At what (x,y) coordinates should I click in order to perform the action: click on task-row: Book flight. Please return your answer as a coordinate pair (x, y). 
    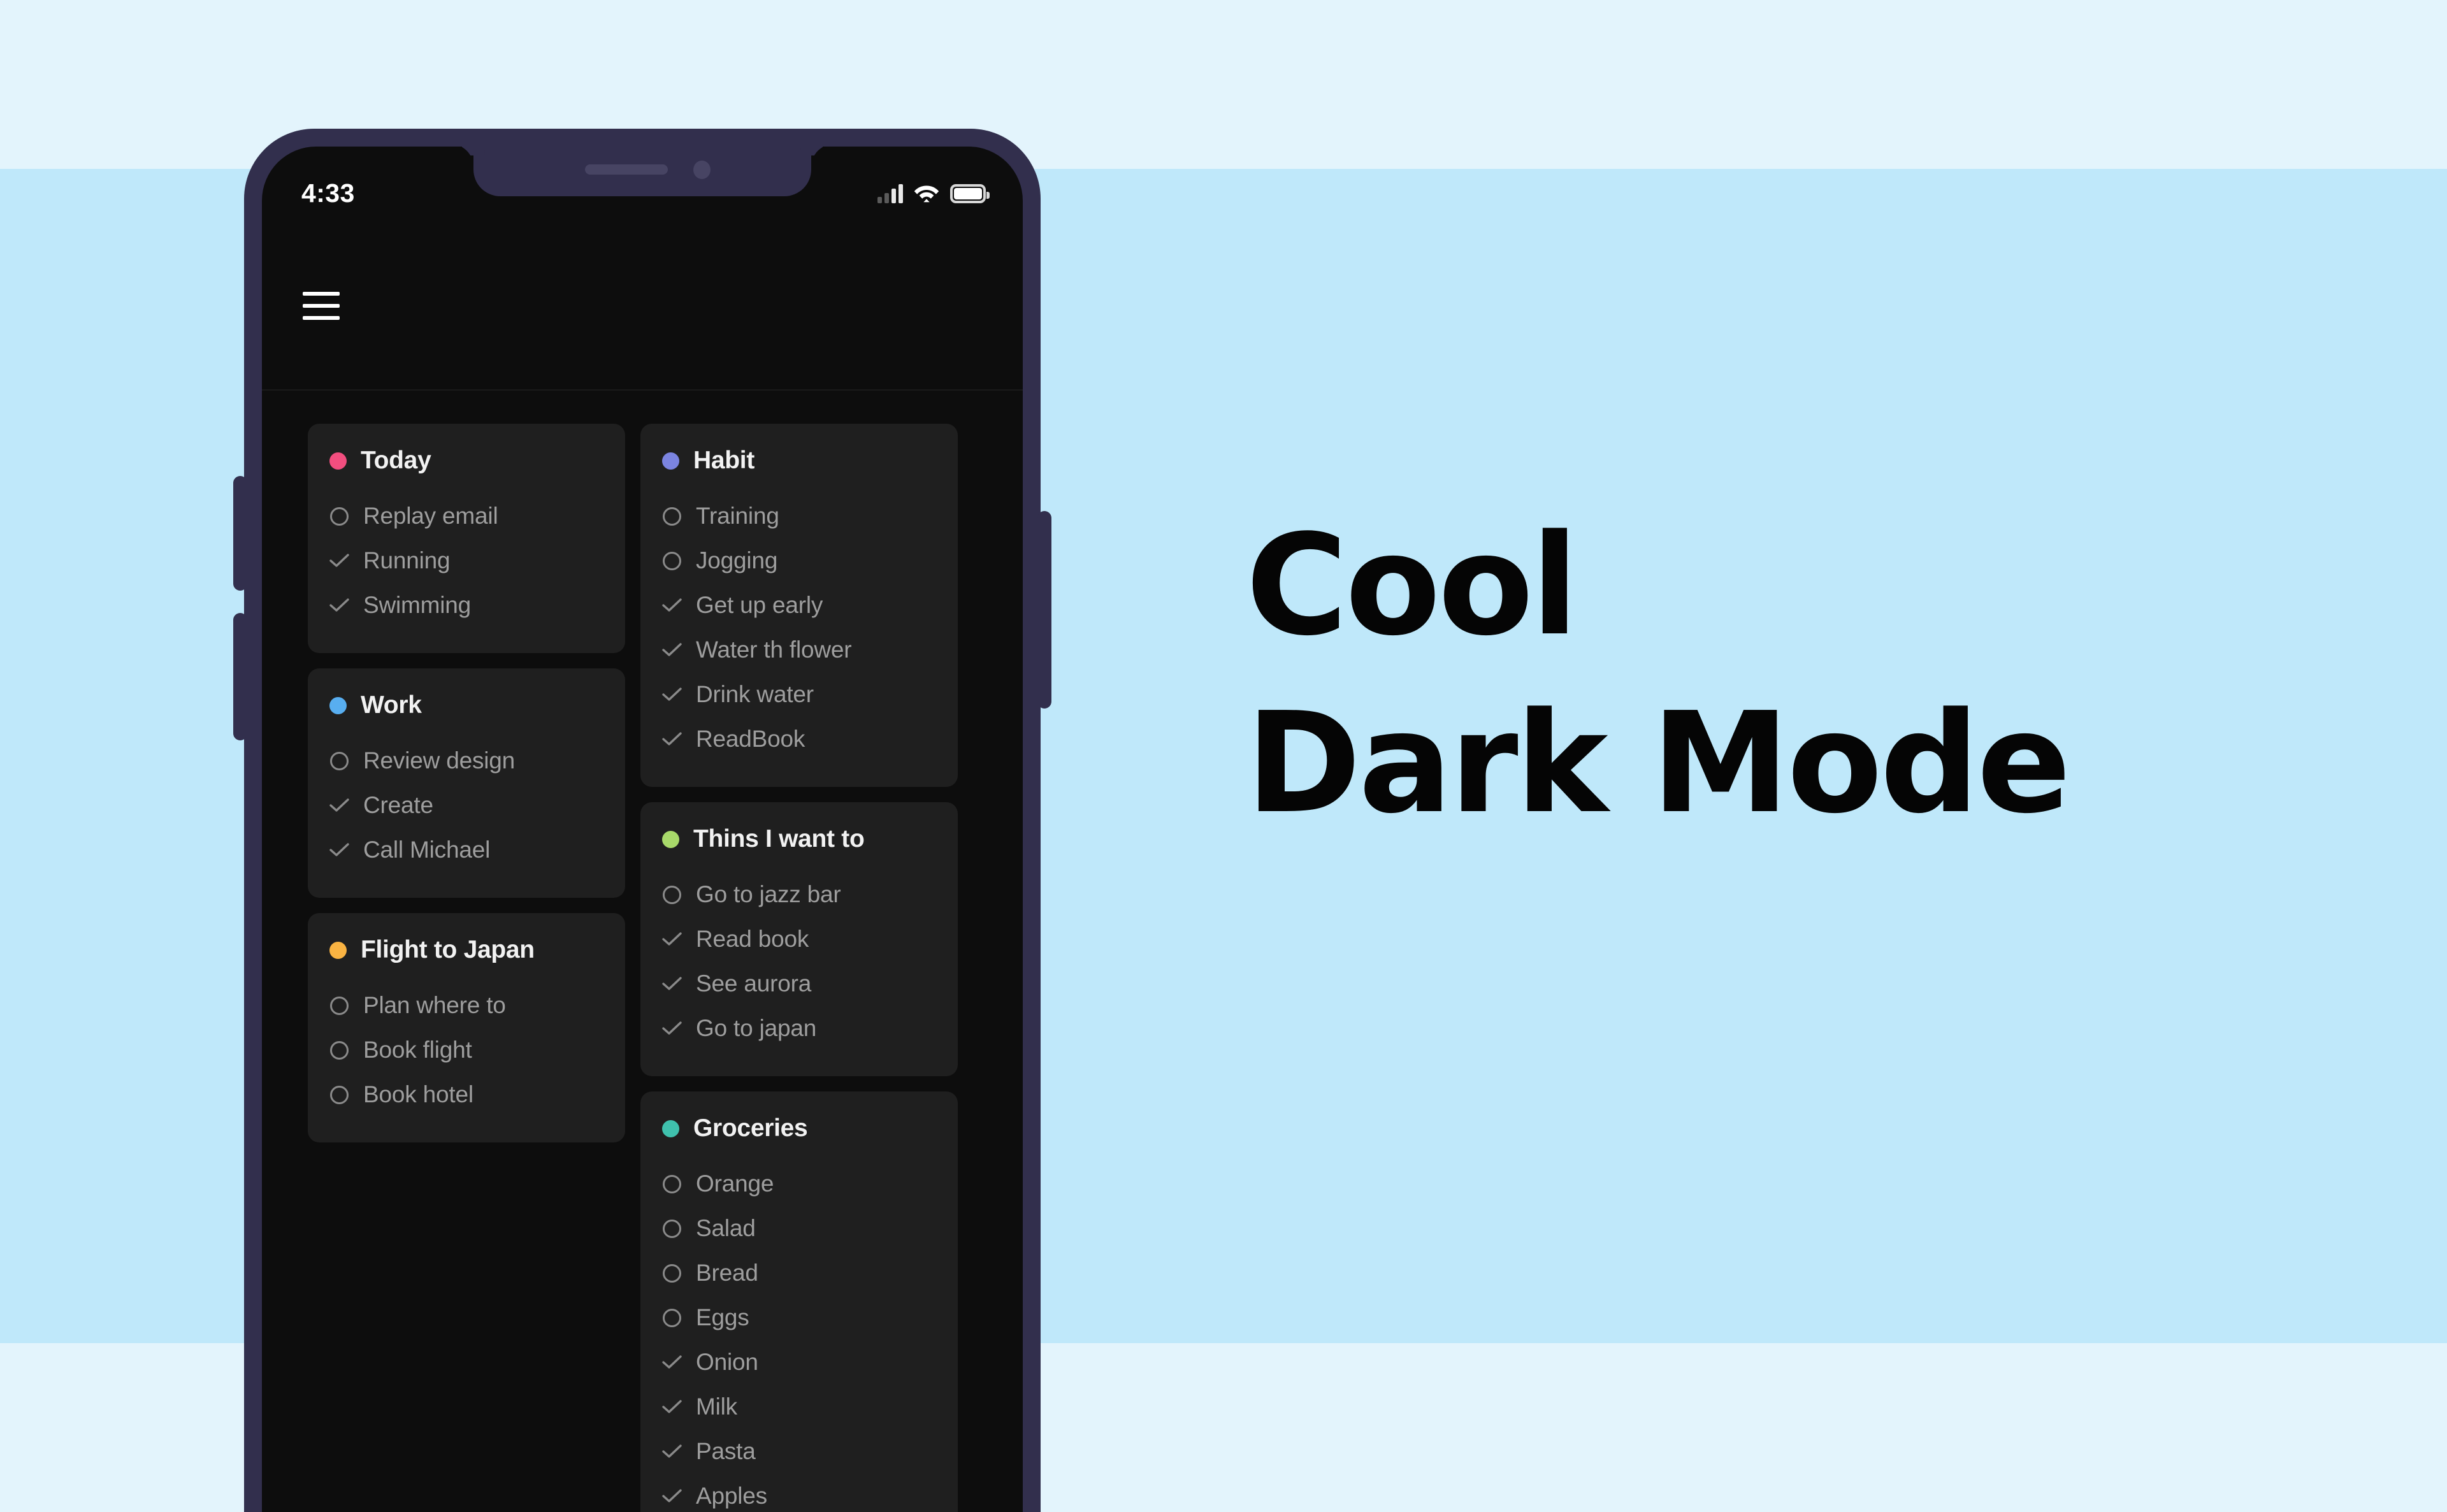
    Looking at the image, I should click on (466, 1050).